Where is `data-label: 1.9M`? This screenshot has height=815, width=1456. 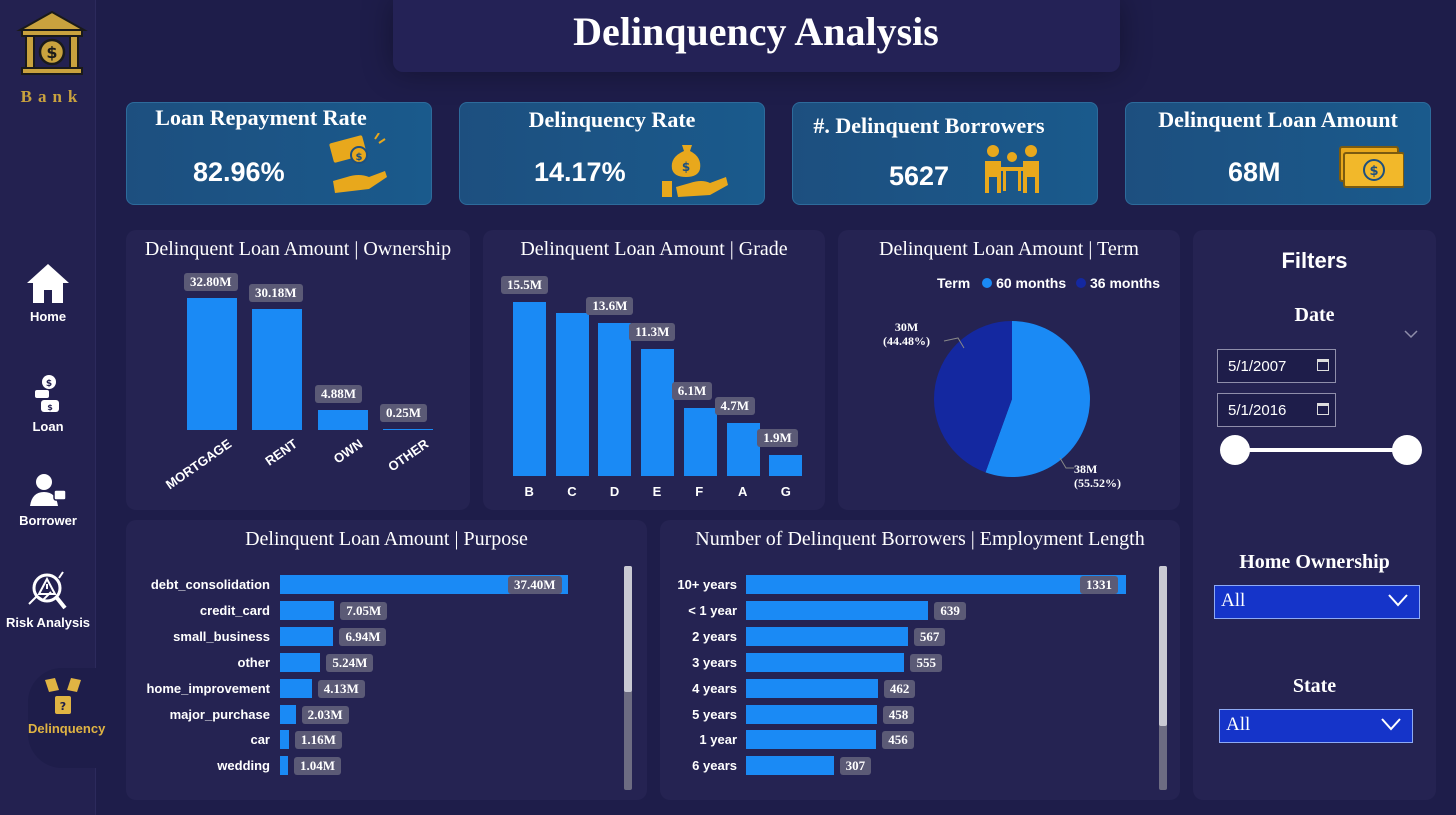 data-label: 1.9M is located at coordinates (777, 437).